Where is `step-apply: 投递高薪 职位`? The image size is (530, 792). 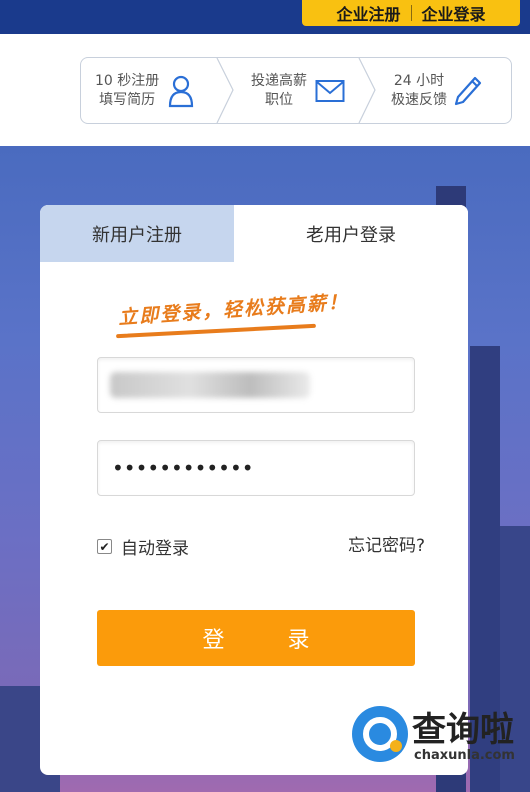 step-apply: 投递高薪 职位 is located at coordinates (298, 90).